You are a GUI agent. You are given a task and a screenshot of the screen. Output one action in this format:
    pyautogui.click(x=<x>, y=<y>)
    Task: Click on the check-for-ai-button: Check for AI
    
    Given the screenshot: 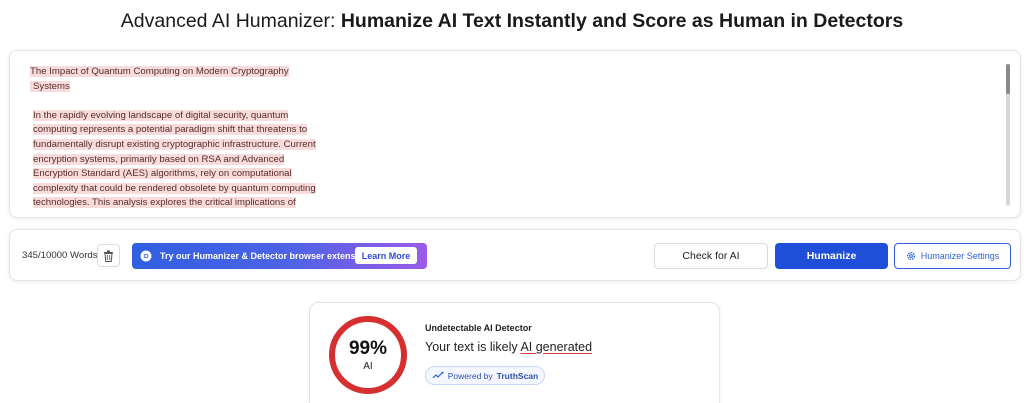 What is the action you would take?
    pyautogui.click(x=711, y=256)
    